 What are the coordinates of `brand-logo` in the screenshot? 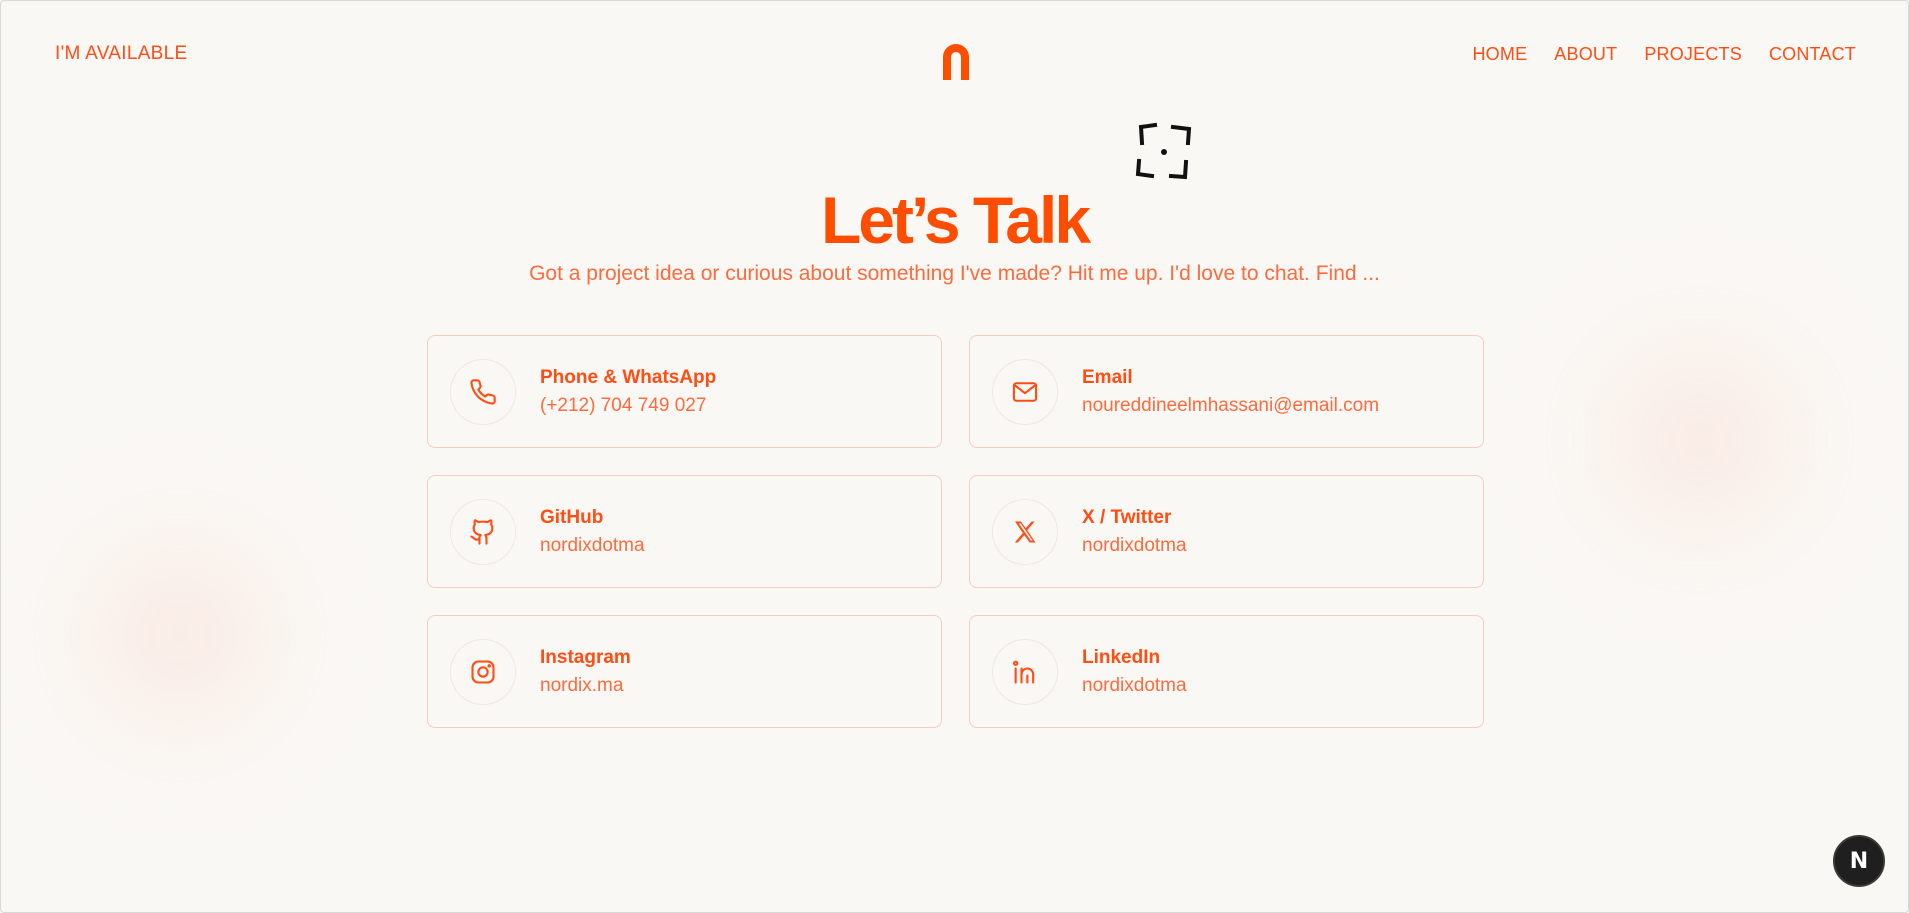 It's located at (956, 60).